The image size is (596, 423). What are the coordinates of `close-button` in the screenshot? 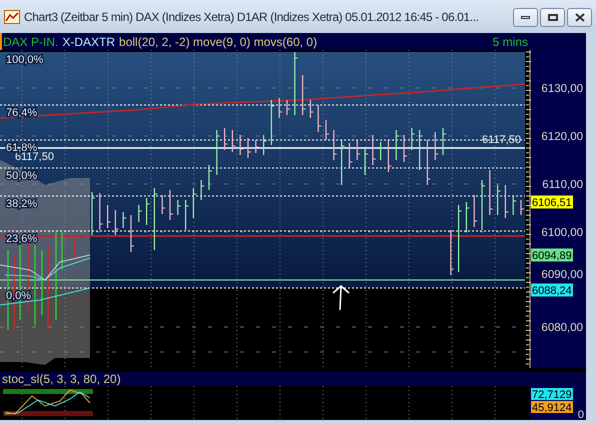 It's located at (579, 17).